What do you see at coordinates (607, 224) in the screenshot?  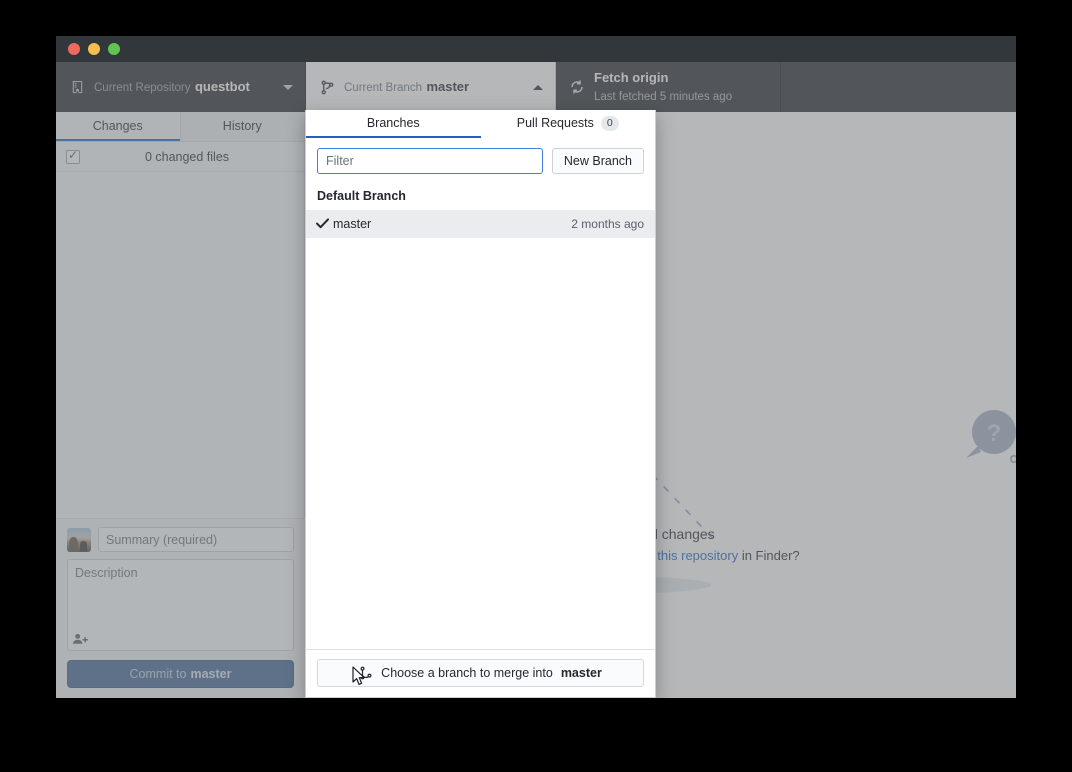 I see `branch-date-label: 2 months ago` at bounding box center [607, 224].